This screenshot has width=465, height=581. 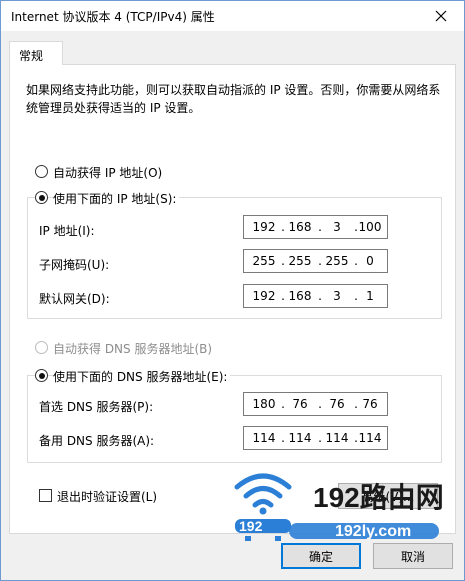 I want to click on adns-octet-1: 114, so click(x=264, y=438).